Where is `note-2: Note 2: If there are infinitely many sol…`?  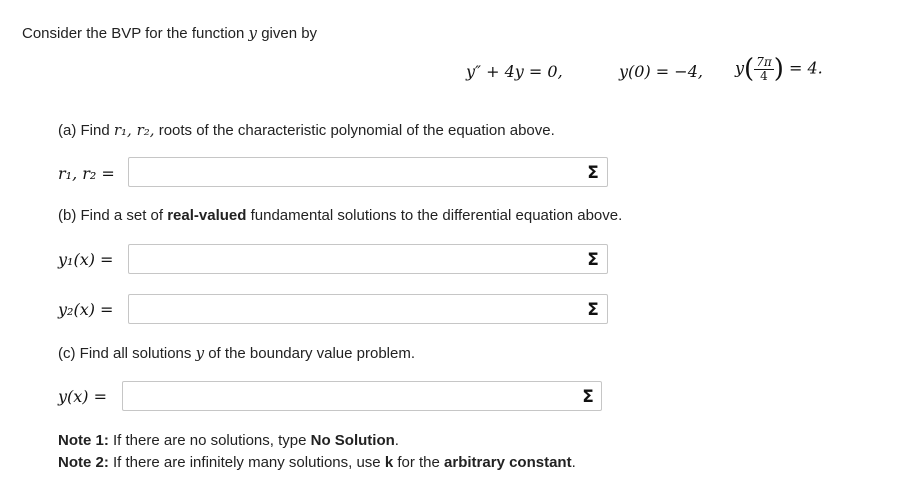 note-2: Note 2: If there are infinitely many sol… is located at coordinates (317, 462).